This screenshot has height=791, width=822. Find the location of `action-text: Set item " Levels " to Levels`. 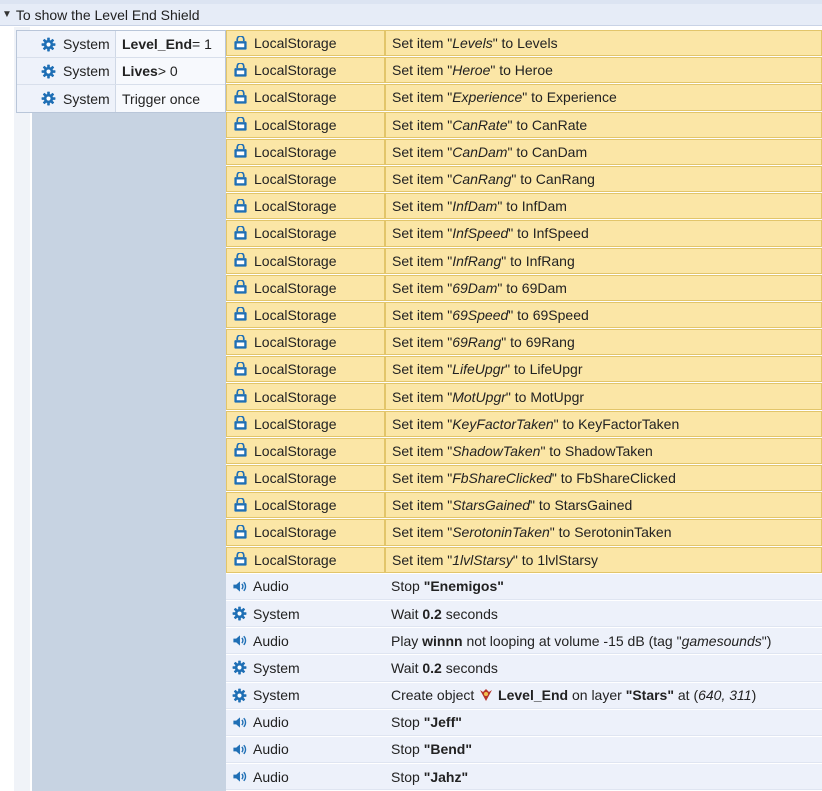

action-text: Set item " Levels " to Levels is located at coordinates (603, 43).